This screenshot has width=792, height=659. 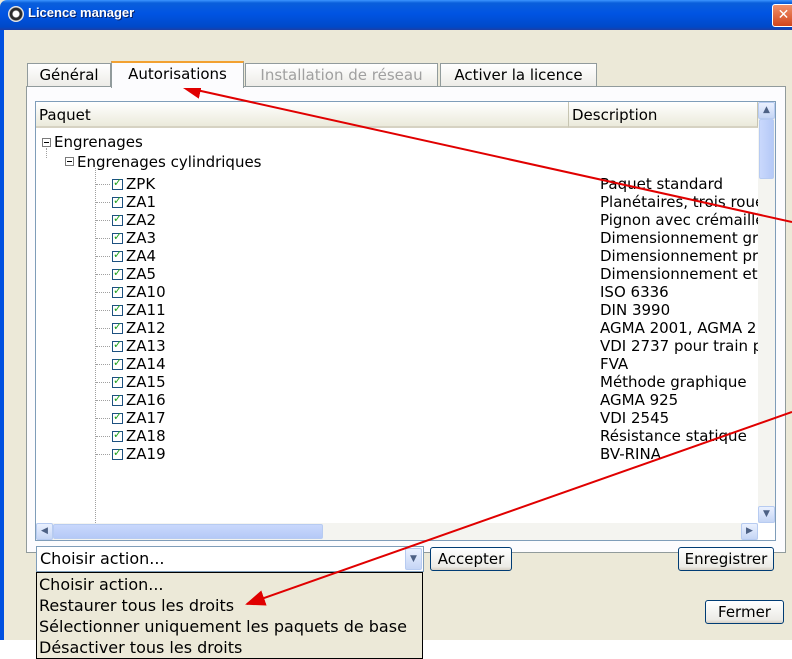 What do you see at coordinates (46, 142) in the screenshot?
I see `collapse-toggle-engrenages` at bounding box center [46, 142].